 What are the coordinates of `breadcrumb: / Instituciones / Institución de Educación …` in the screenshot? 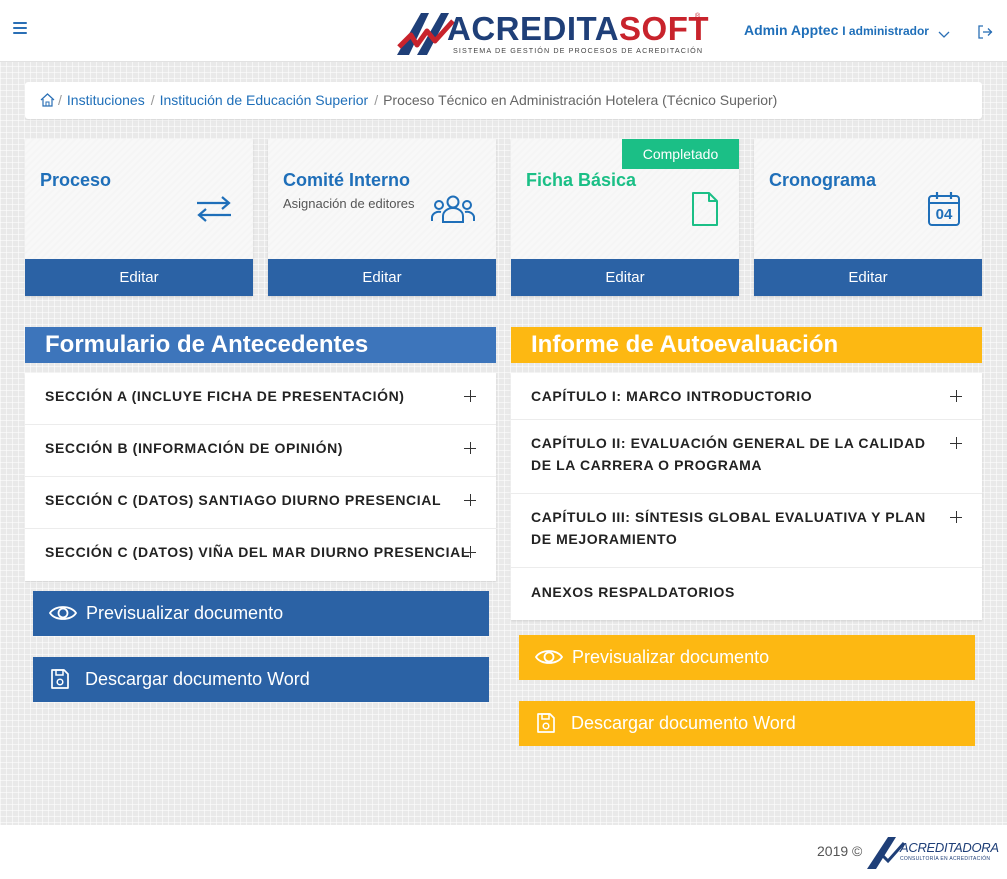 It's located at (503, 100).